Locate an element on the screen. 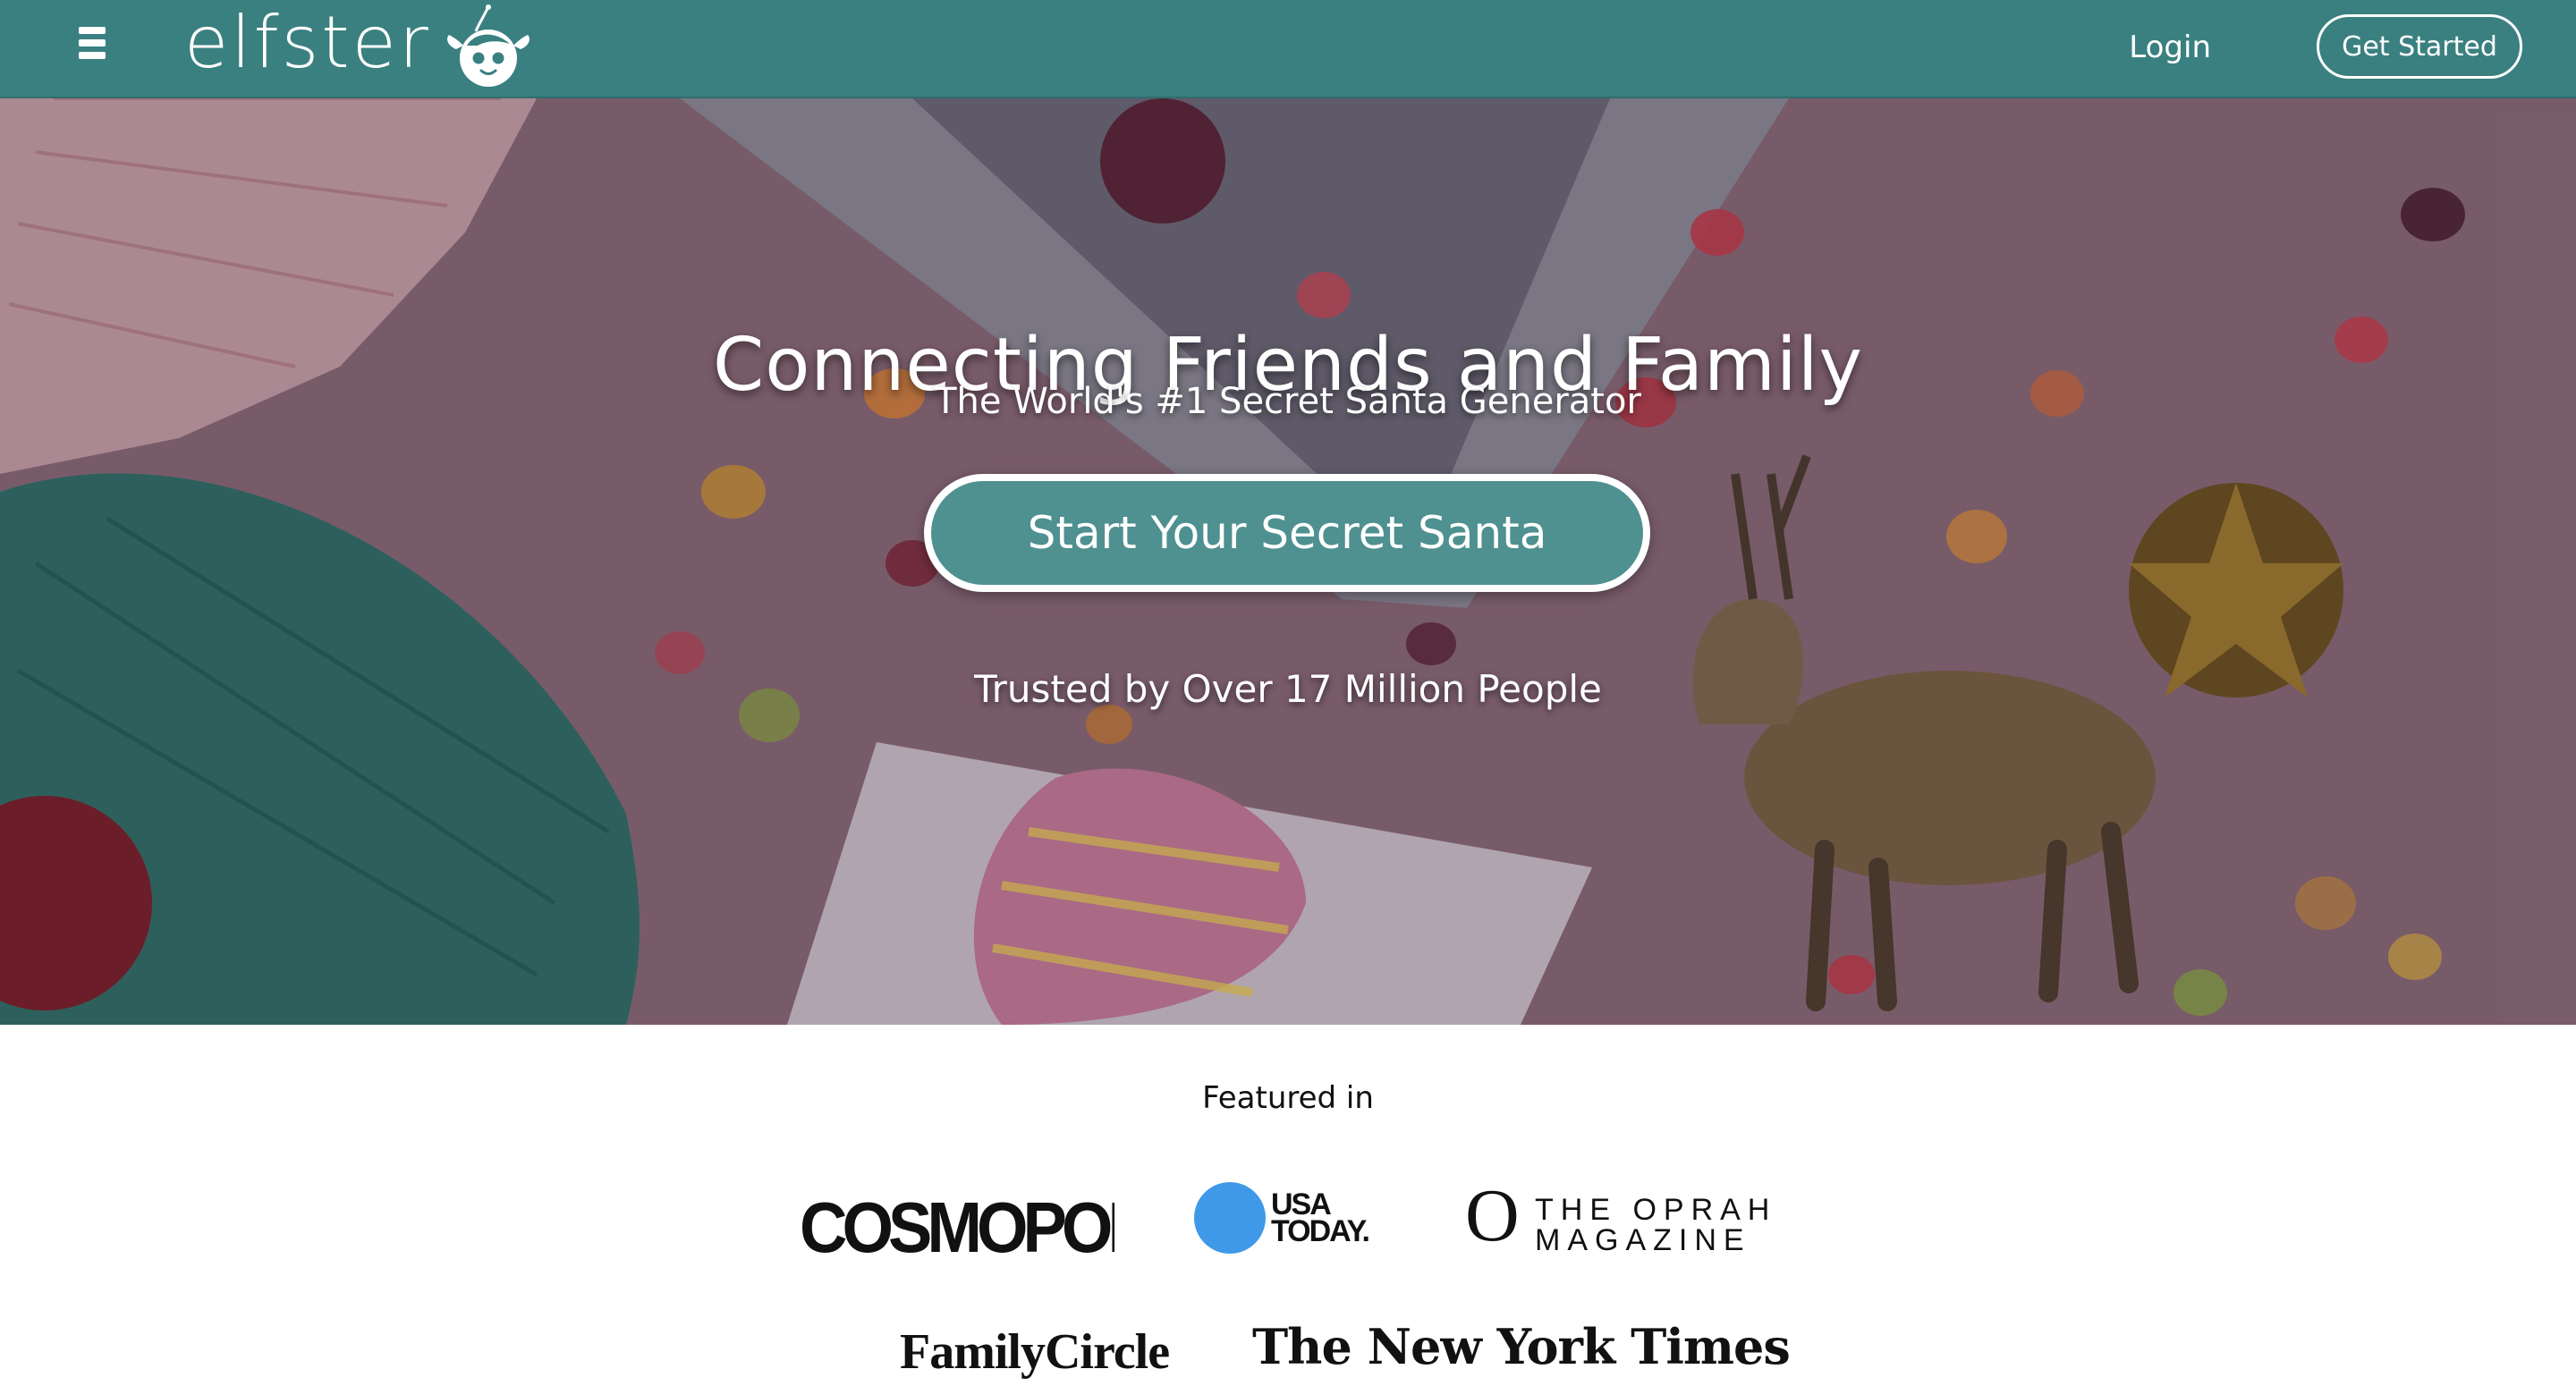 This screenshot has height=1386, width=2576. login-link: Login is located at coordinates (2170, 47).